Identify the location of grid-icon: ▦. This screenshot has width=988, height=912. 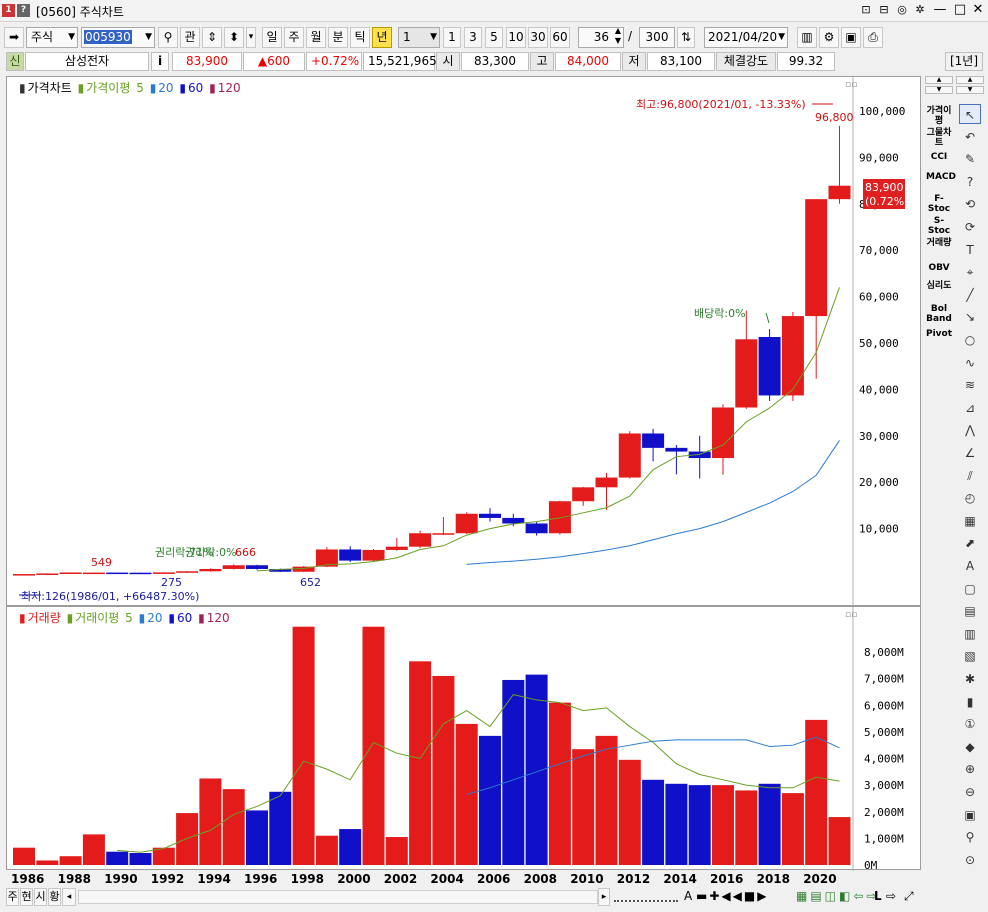
(970, 521).